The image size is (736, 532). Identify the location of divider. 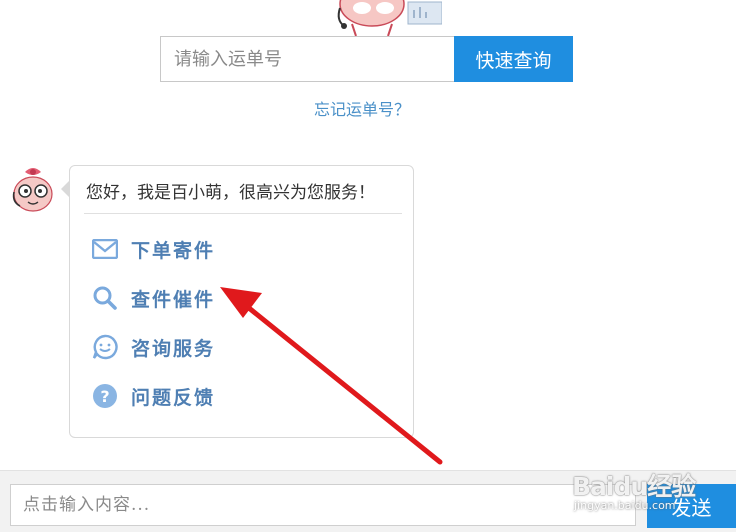
(243, 213).